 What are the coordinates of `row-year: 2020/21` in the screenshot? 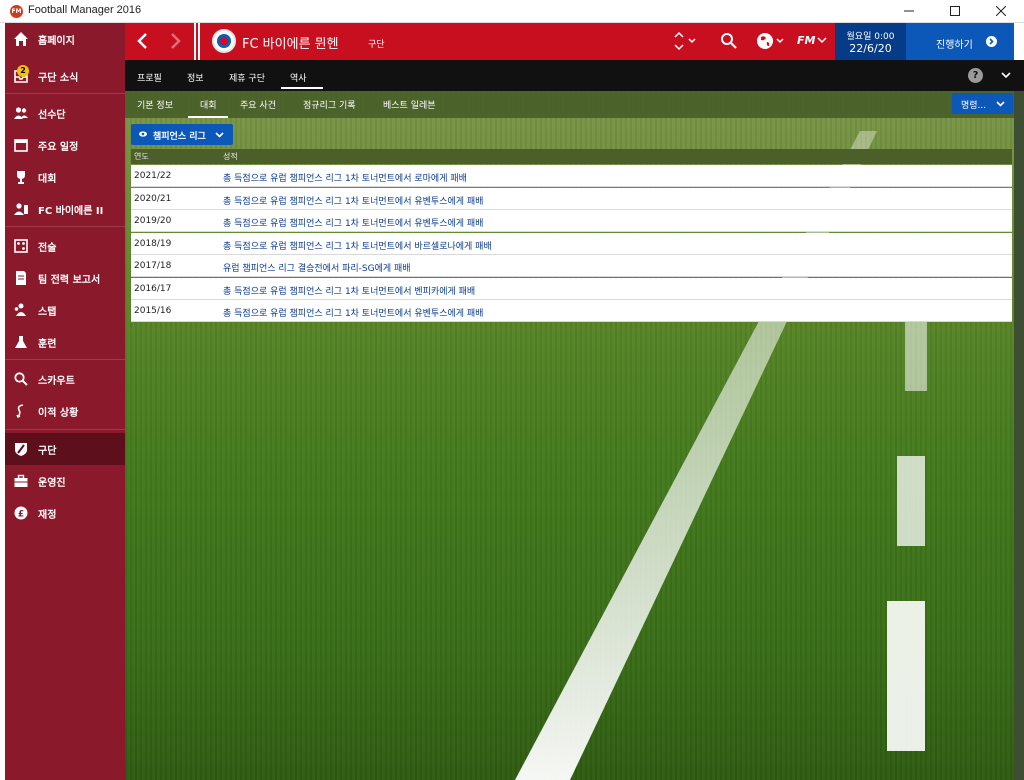 It's located at (153, 199).